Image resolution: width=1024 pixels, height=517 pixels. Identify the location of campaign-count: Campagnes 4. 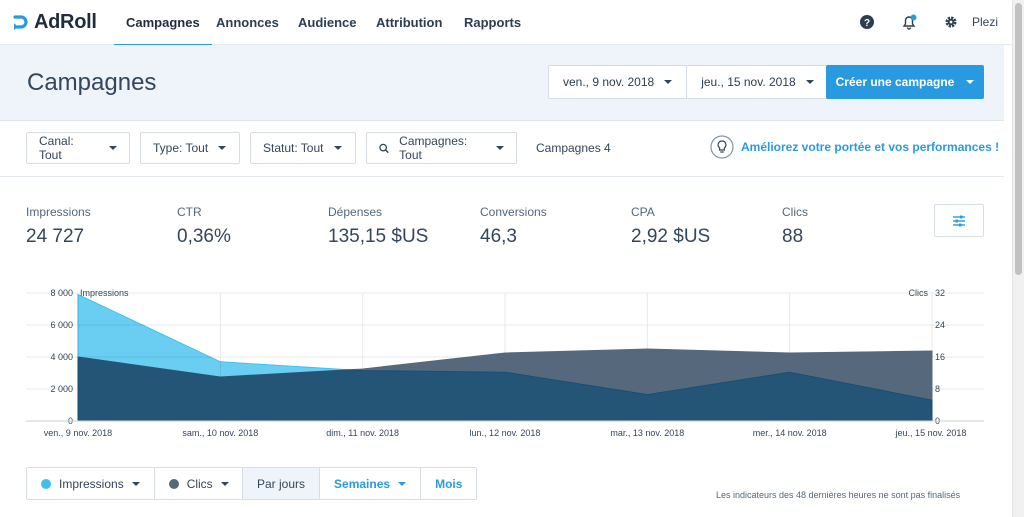
(573, 148).